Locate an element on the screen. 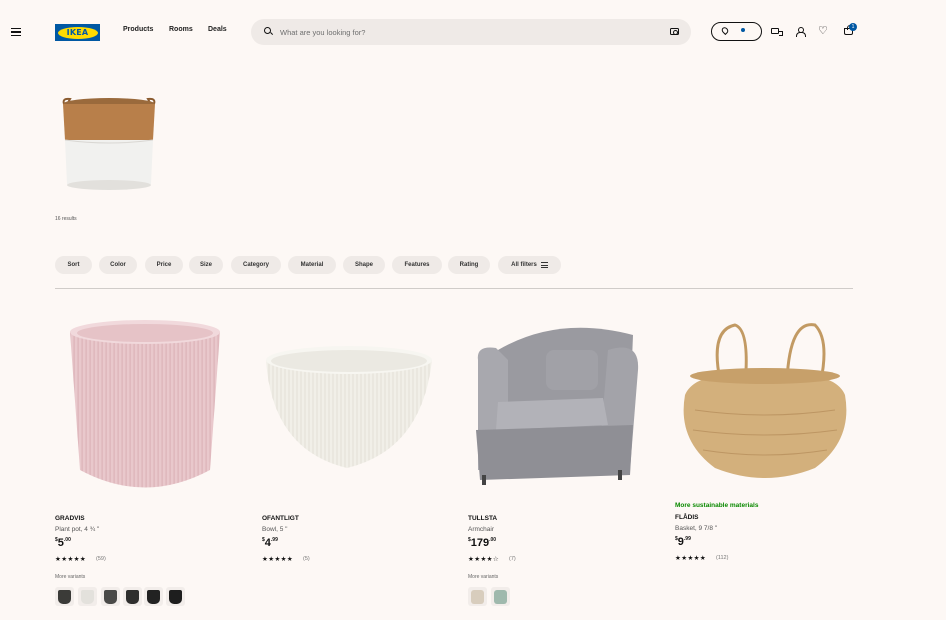 The image size is (946, 620). user-icon is located at coordinates (801, 32).